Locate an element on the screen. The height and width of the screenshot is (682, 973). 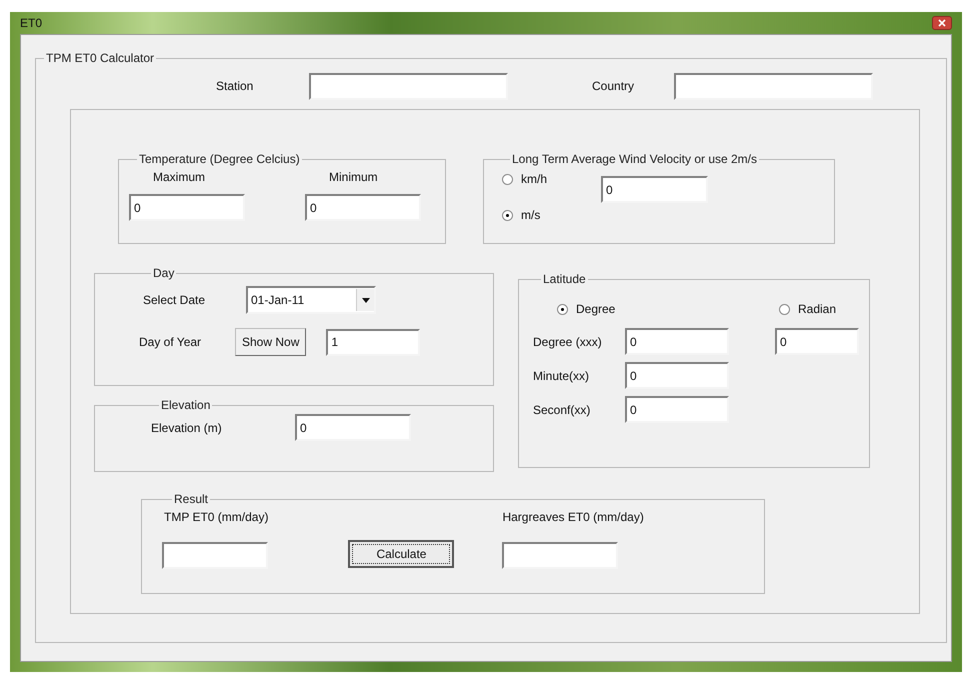
group-title: TPM ET0 Calculator is located at coordinates (100, 58).